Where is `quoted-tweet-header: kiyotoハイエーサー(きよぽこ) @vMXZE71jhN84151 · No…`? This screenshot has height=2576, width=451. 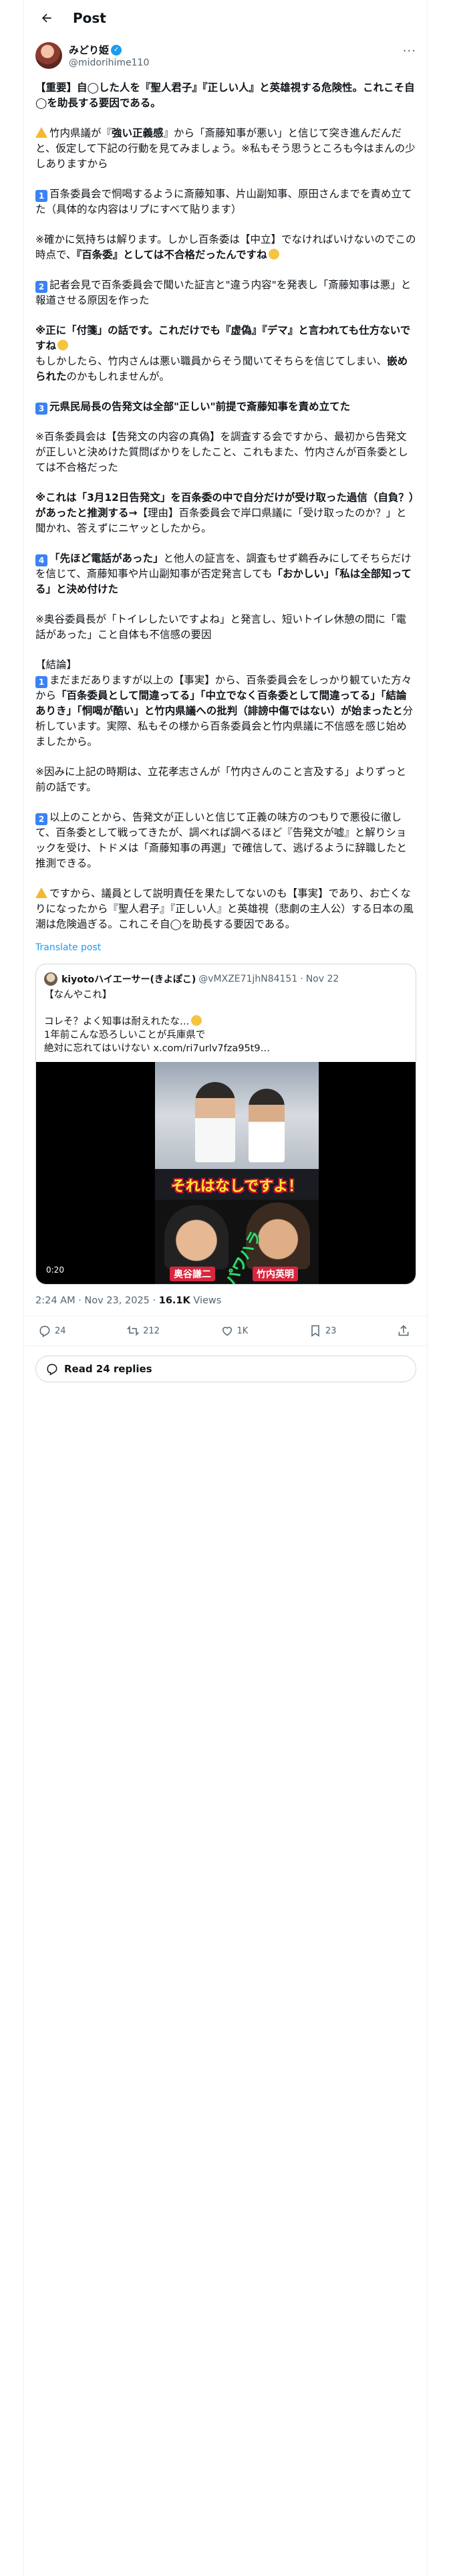 quoted-tweet-header: kiyotoハイエーサー(きよぽこ) @vMXZE71jhN84151 · No… is located at coordinates (226, 975).